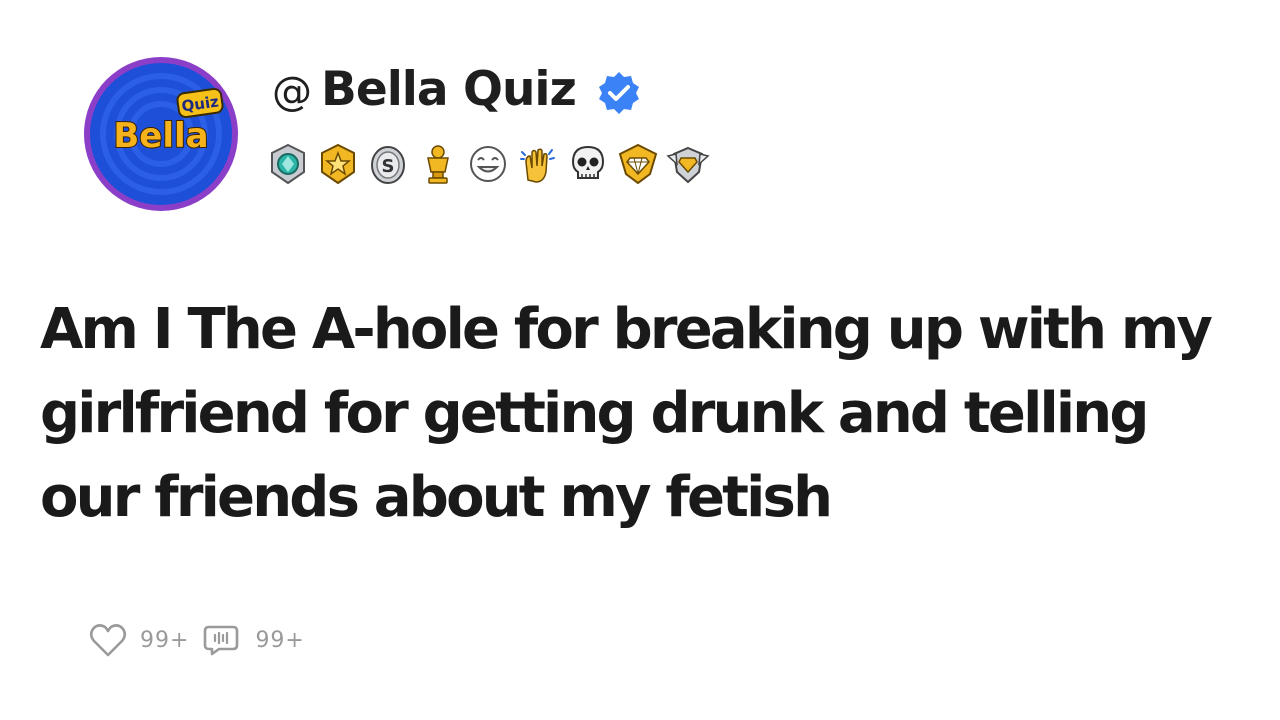 Image resolution: width=1280 pixels, height=720 pixels. I want to click on profile-handle: @ Bella Quiz, so click(424, 89).